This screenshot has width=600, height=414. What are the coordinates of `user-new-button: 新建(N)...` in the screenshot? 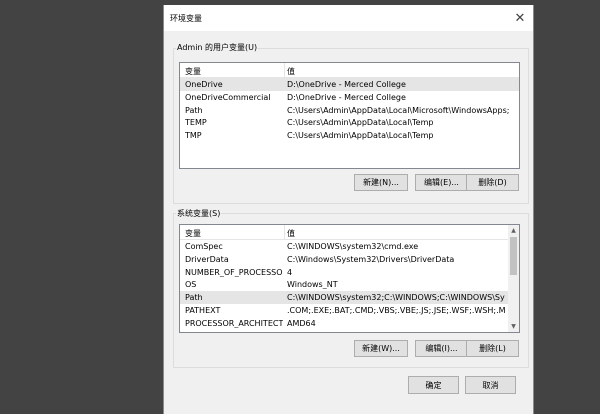 It's located at (381, 182).